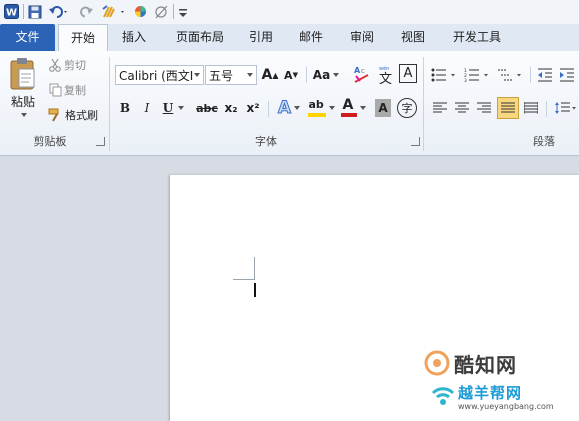  Describe the element at coordinates (221, 76) in the screenshot. I see `font-size-value: 五号` at that location.